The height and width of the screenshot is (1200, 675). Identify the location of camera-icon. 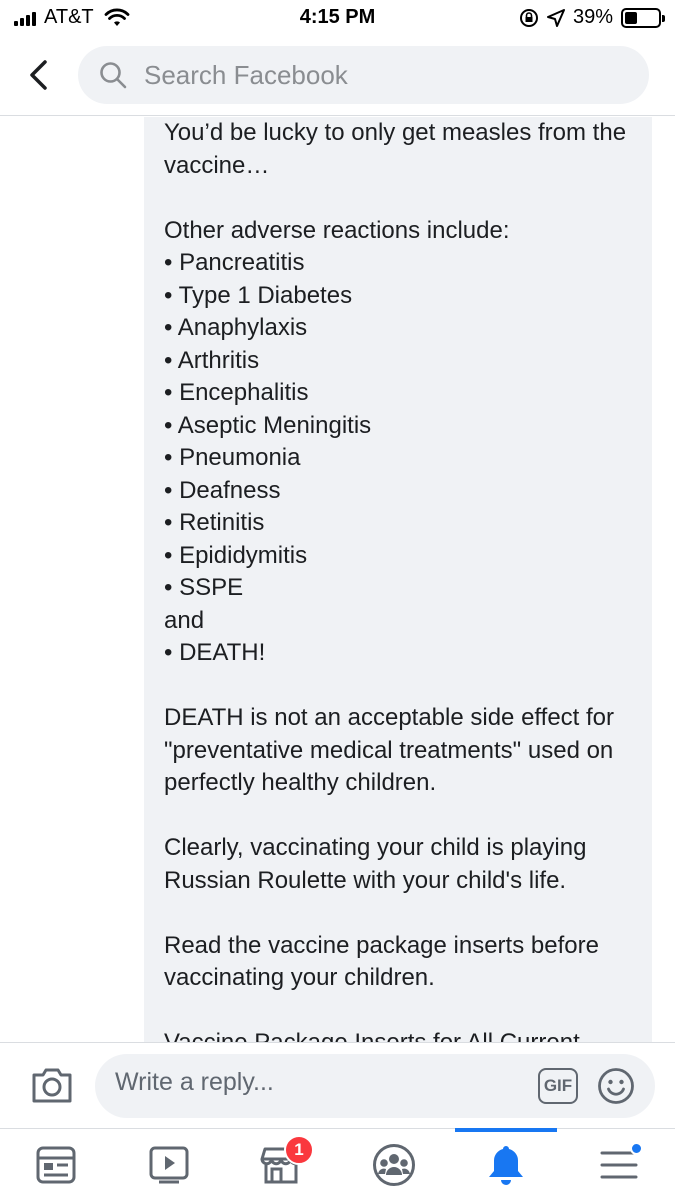
(52, 1085).